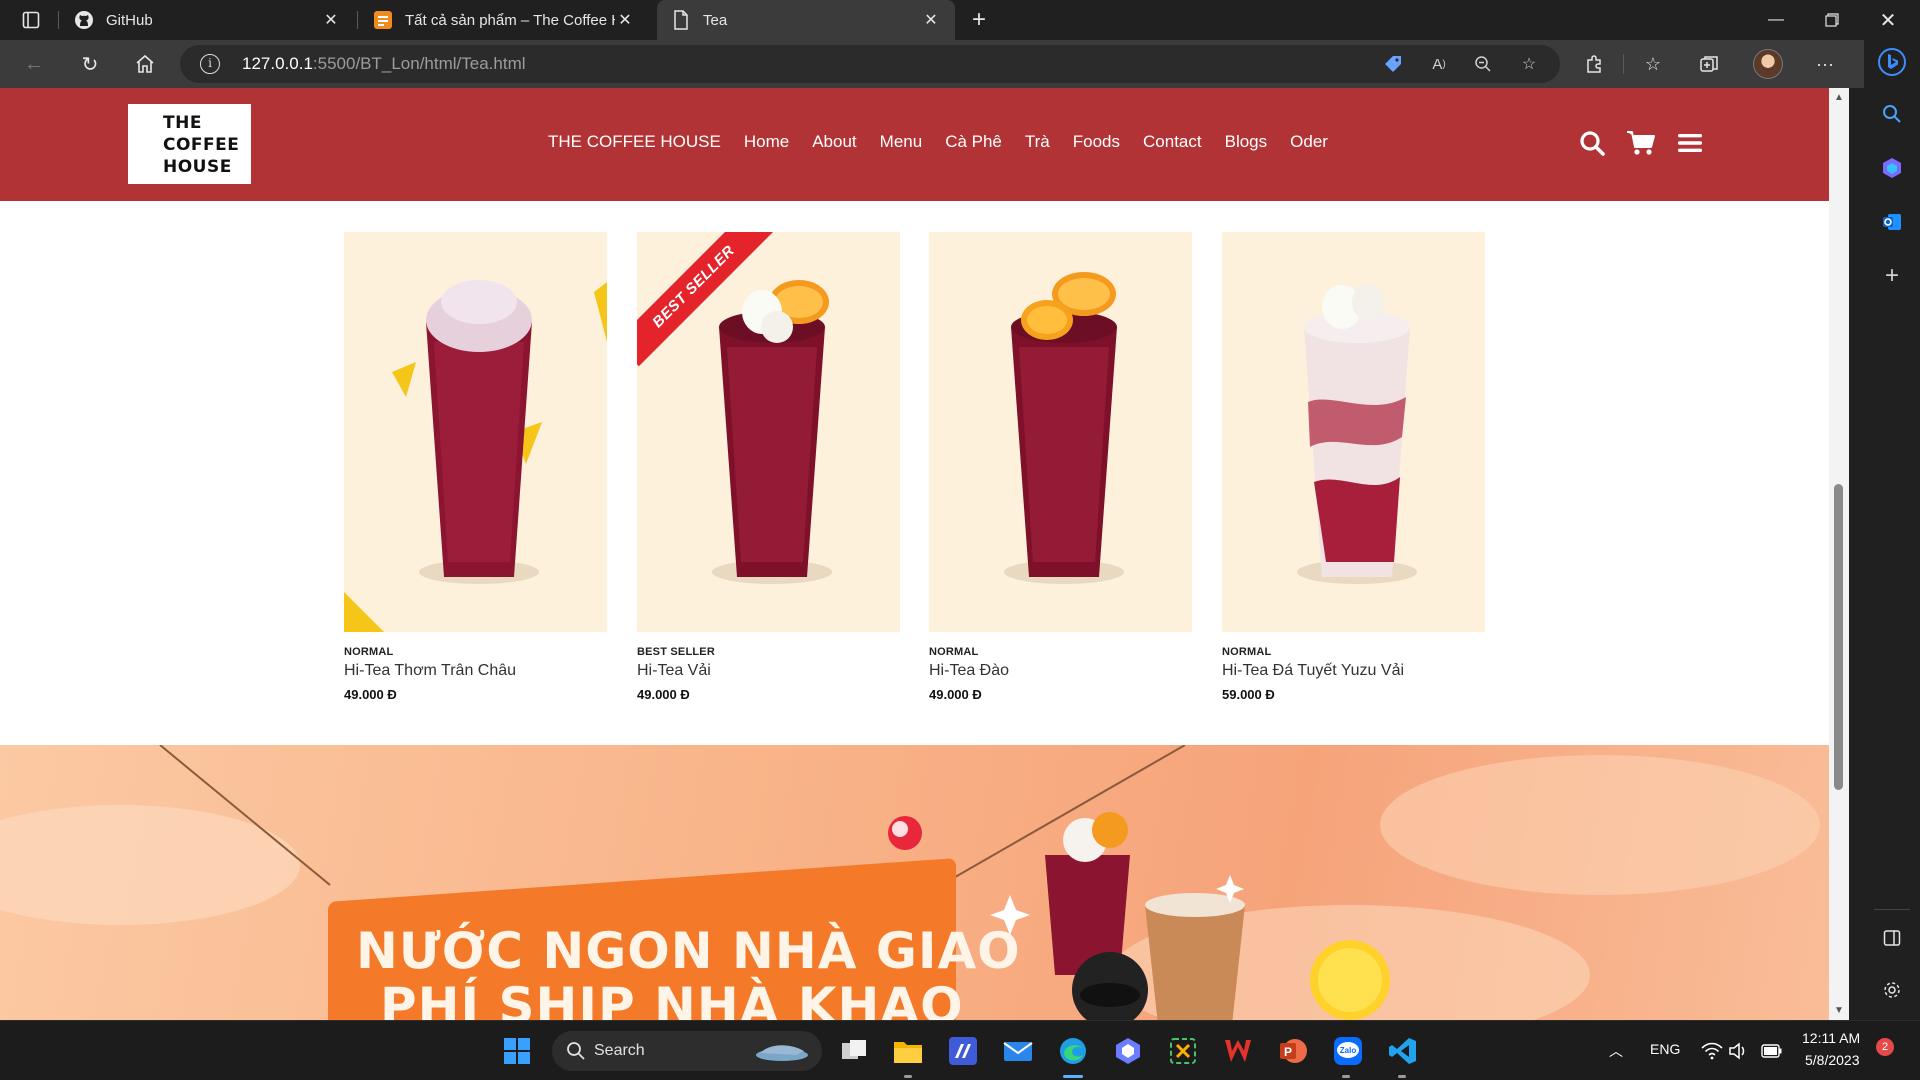  Describe the element at coordinates (676, 652) in the screenshot. I see `product-tag: BEST SELLER` at that location.